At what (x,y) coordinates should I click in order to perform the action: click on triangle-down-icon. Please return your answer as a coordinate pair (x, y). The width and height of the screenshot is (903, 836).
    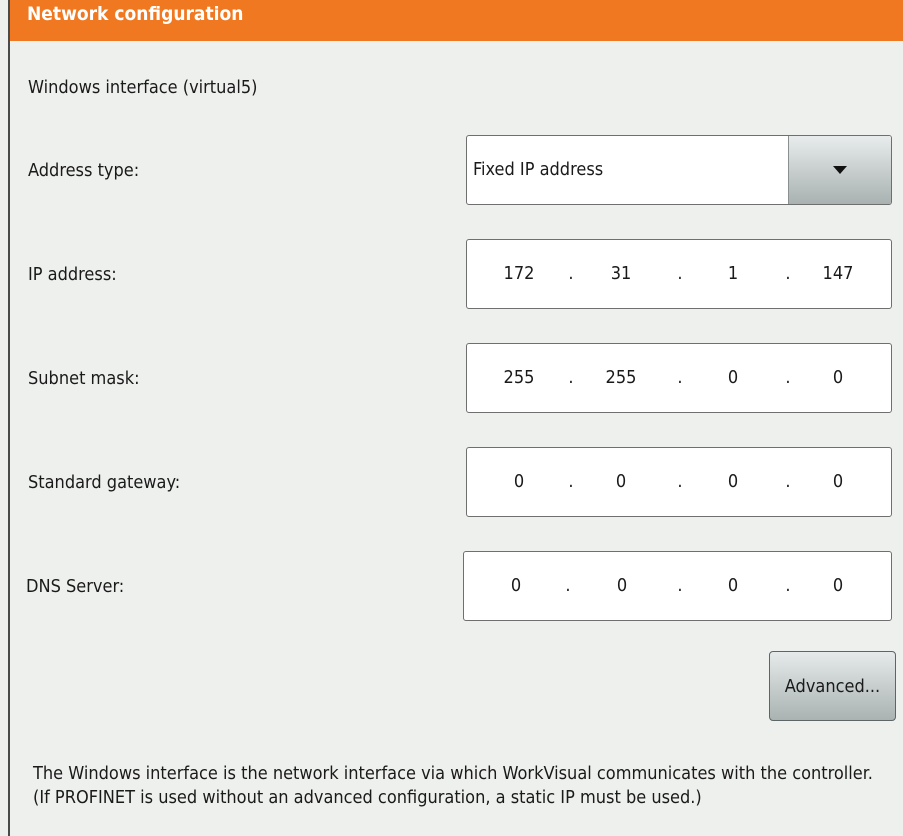
    Looking at the image, I should click on (840, 170).